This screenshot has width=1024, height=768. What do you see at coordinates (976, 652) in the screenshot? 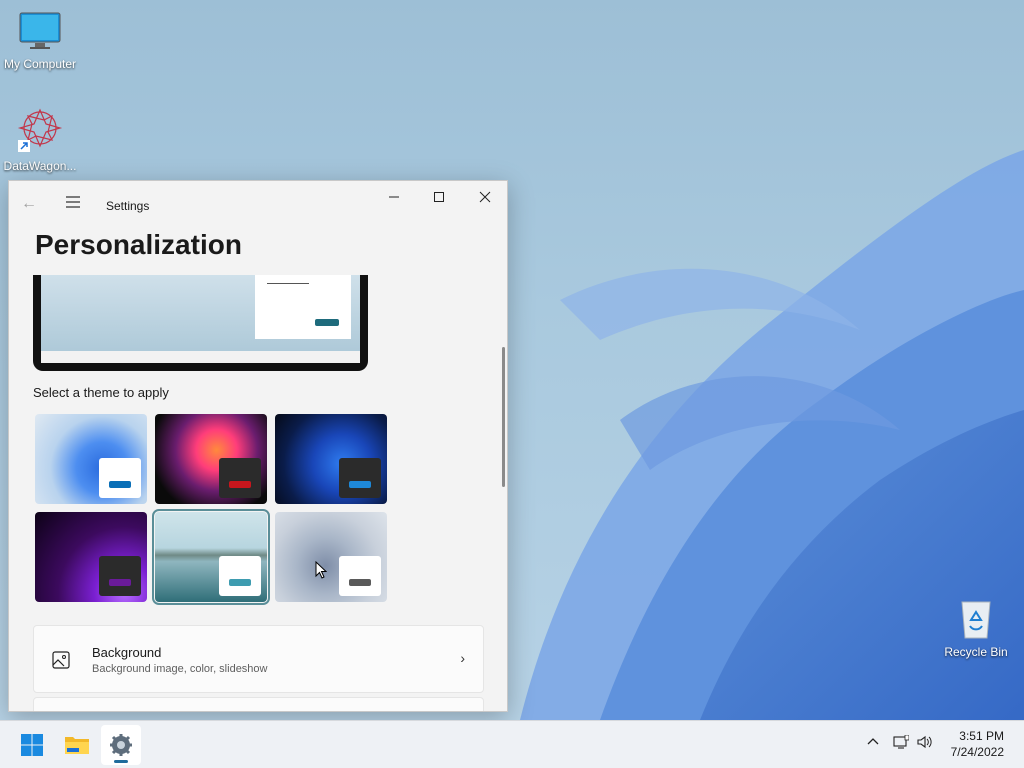
I see `desktop-icon-label: Recycle Bin` at bounding box center [976, 652].